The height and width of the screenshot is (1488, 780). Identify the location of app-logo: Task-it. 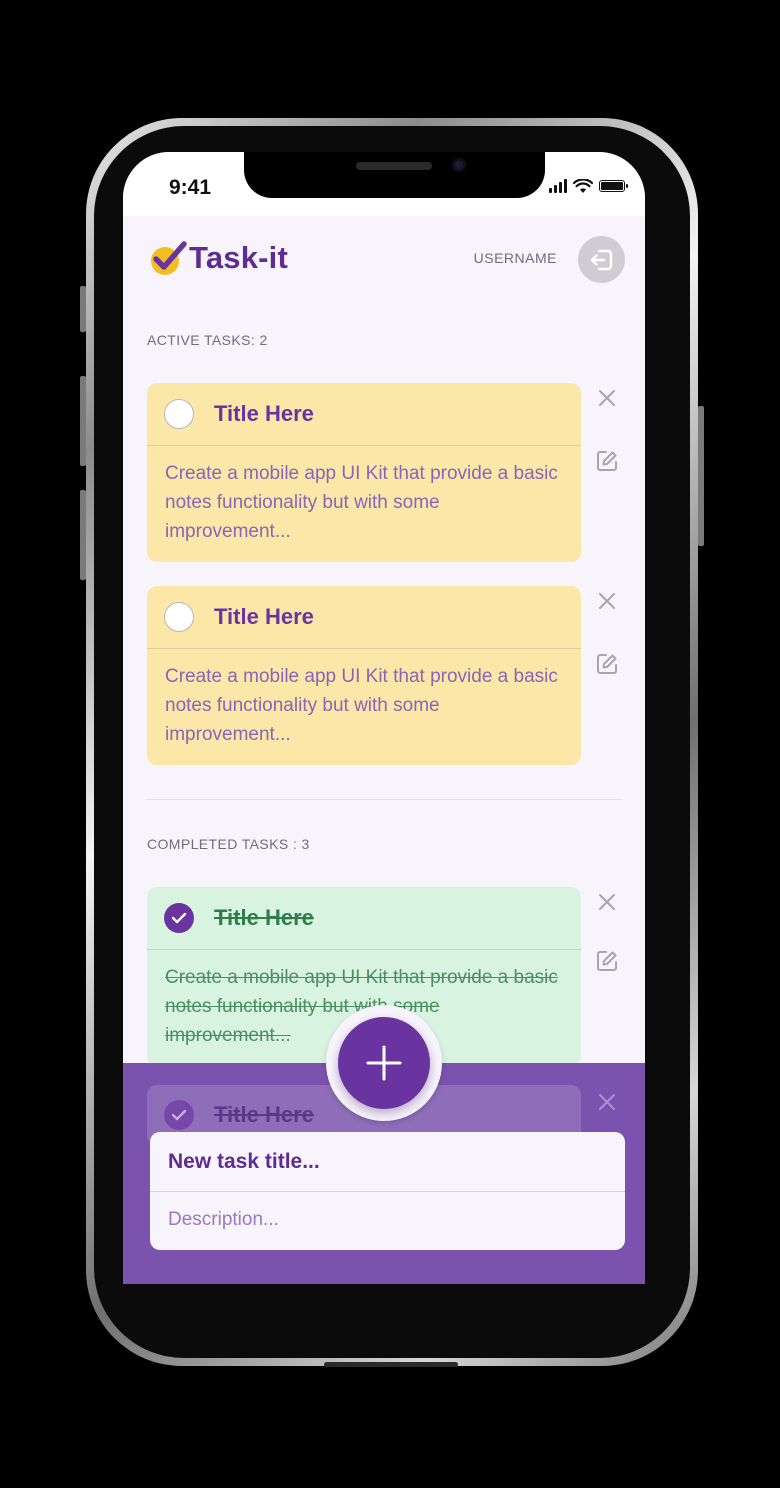
(218, 258).